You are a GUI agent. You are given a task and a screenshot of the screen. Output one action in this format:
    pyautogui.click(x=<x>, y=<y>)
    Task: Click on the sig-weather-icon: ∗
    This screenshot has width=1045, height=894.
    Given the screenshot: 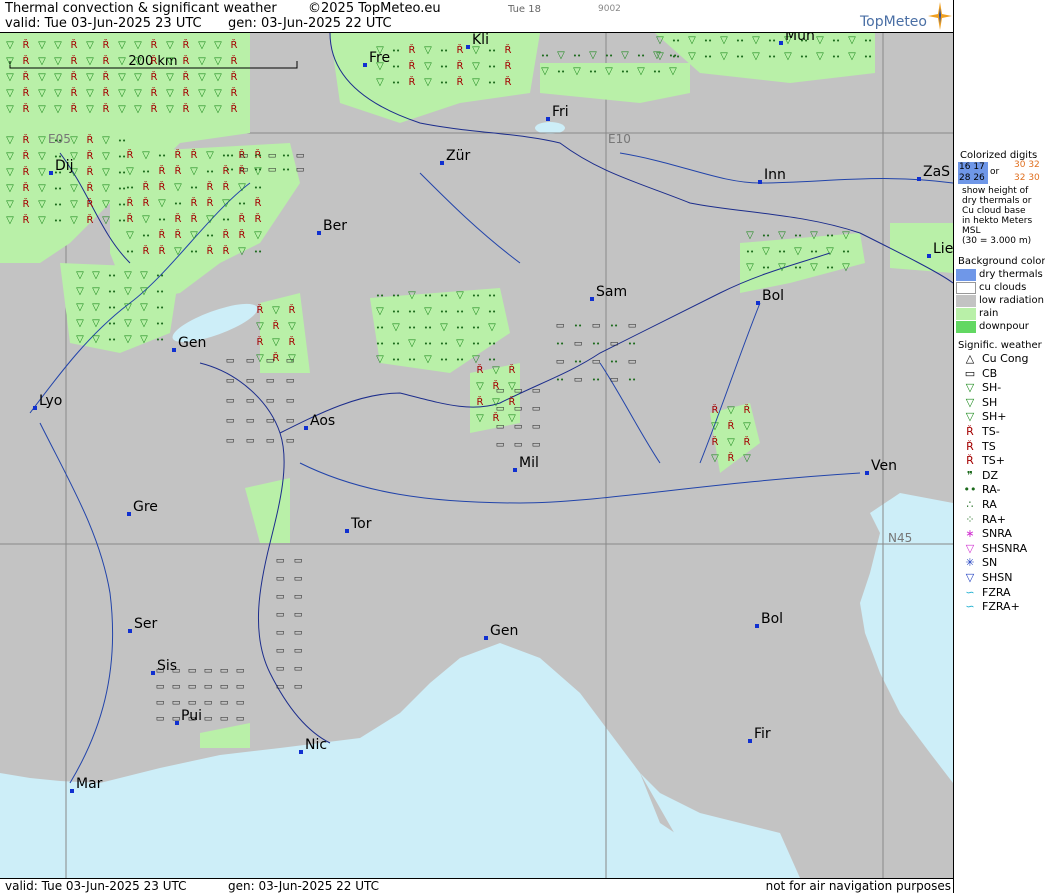 What is the action you would take?
    pyautogui.click(x=970, y=534)
    